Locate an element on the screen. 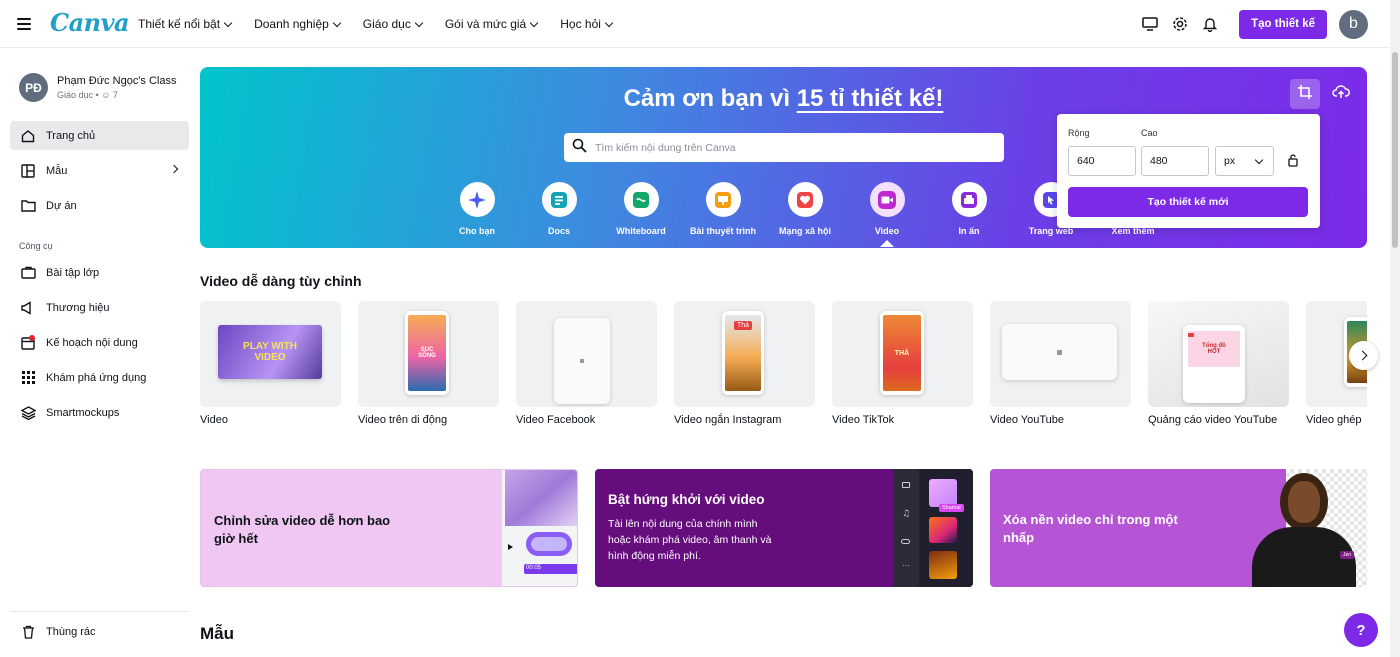 The width and height of the screenshot is (1400, 657). sidebar-item-apps: Khám phá ứng dụng is located at coordinates (99, 377).